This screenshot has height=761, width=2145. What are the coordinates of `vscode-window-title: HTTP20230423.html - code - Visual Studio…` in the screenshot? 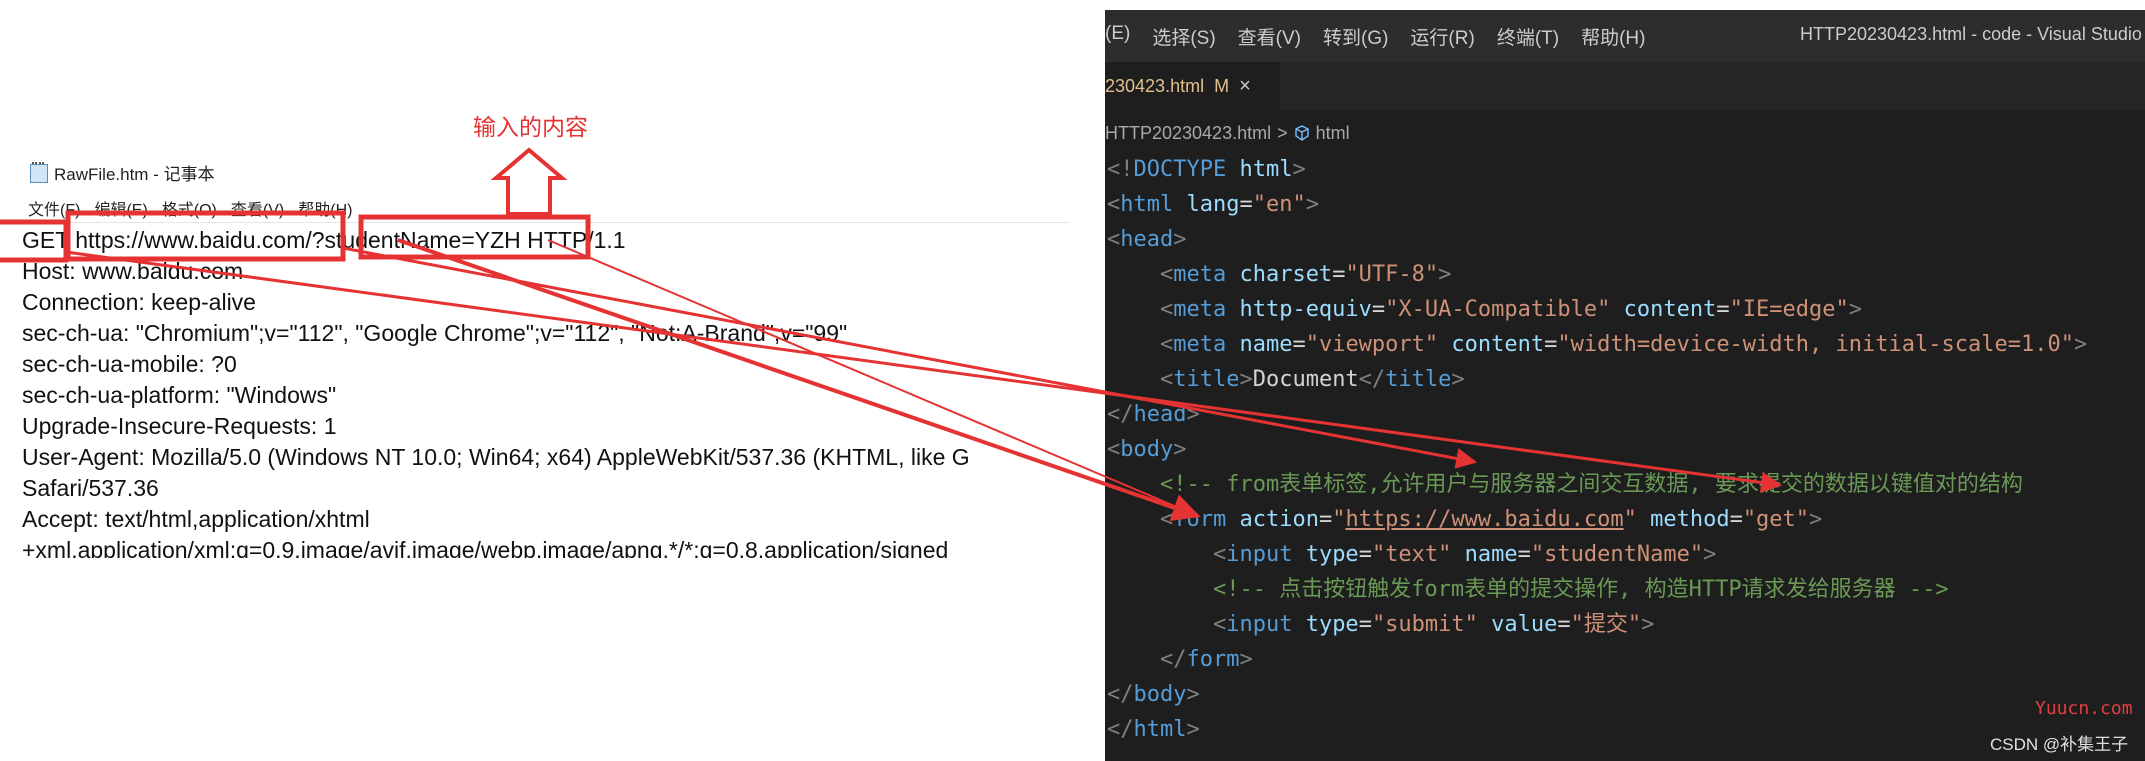 It's located at (1972, 34).